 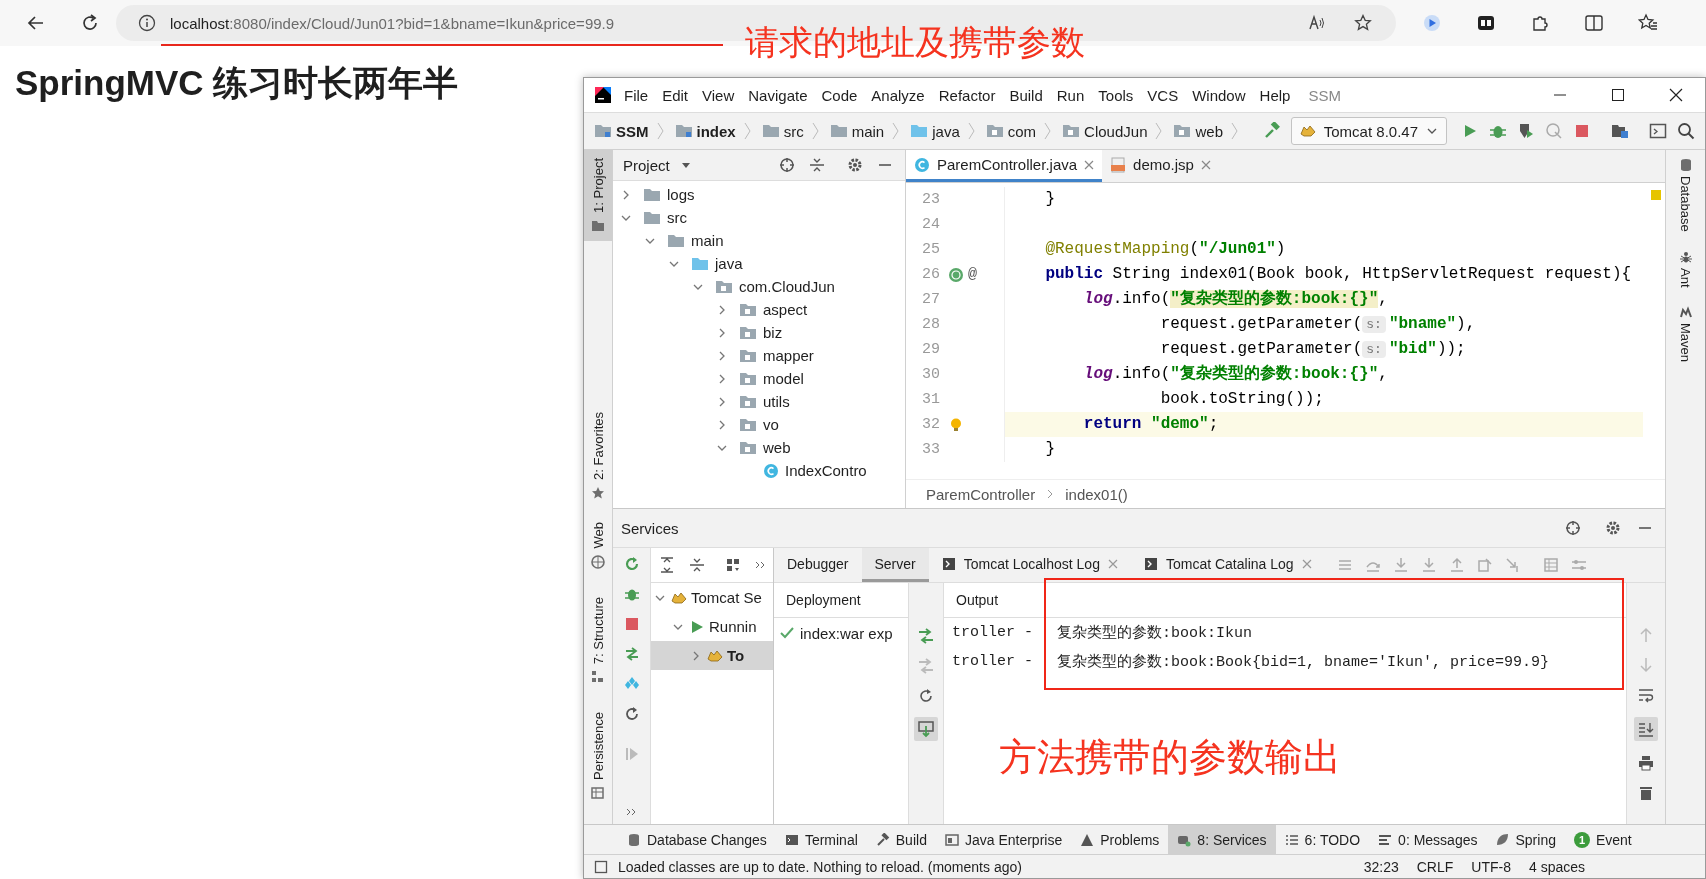 I want to click on menu-item: Analyze, so click(x=898, y=95).